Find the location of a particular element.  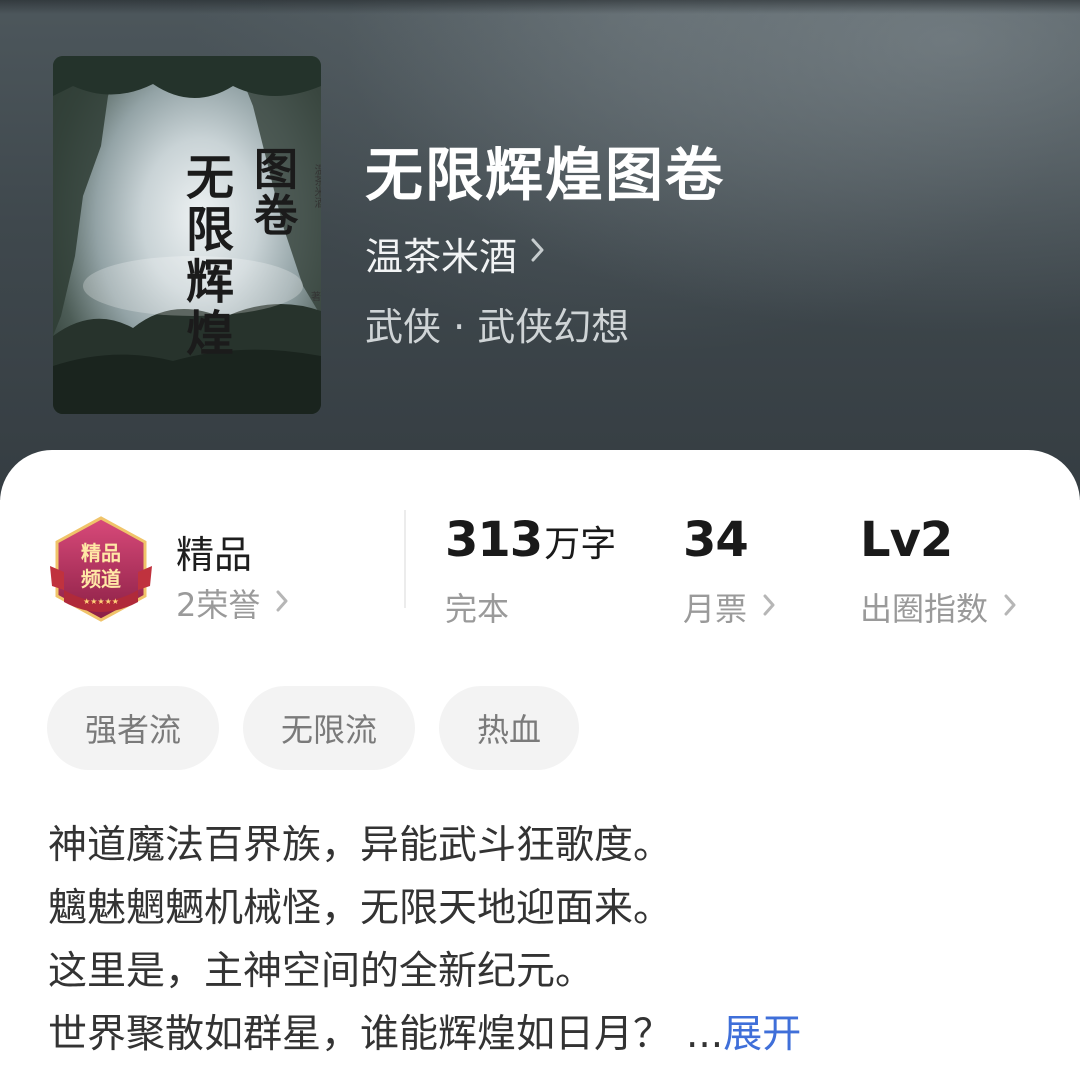

description-line: 世界聚散如群星，谁能辉煌如日月？ is located at coordinates (360, 1034).